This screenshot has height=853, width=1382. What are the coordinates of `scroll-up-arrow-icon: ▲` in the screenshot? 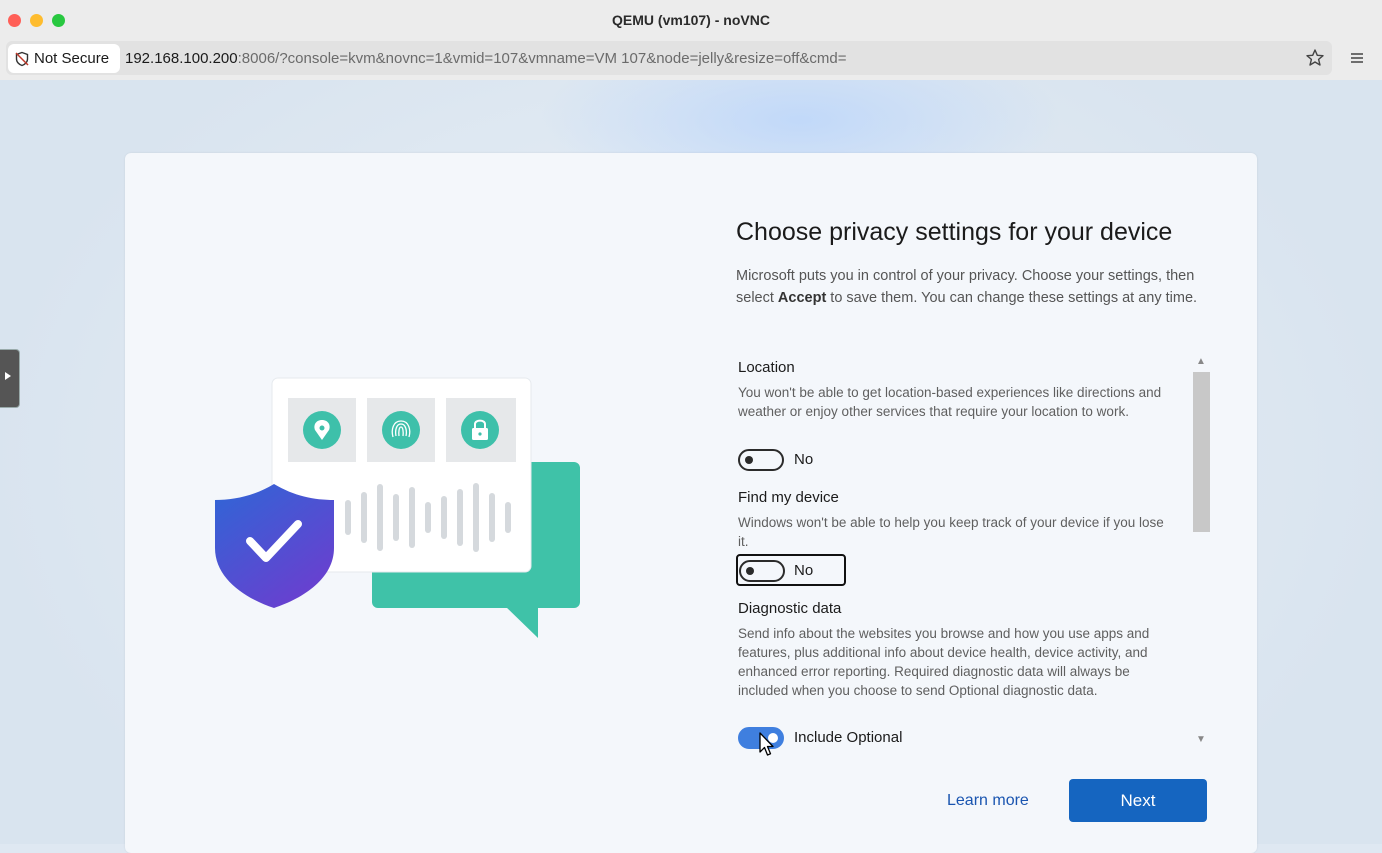 It's located at (1201, 361).